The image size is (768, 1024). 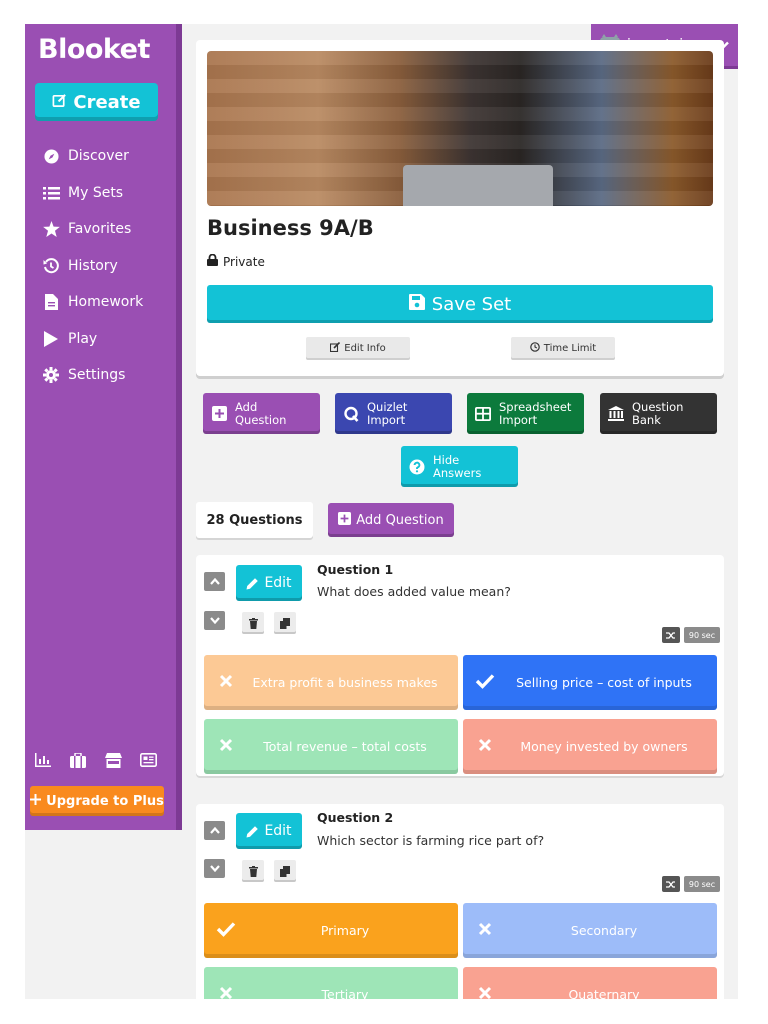 I want to click on quizlet-import-button: Quizlet Import, so click(x=393, y=413).